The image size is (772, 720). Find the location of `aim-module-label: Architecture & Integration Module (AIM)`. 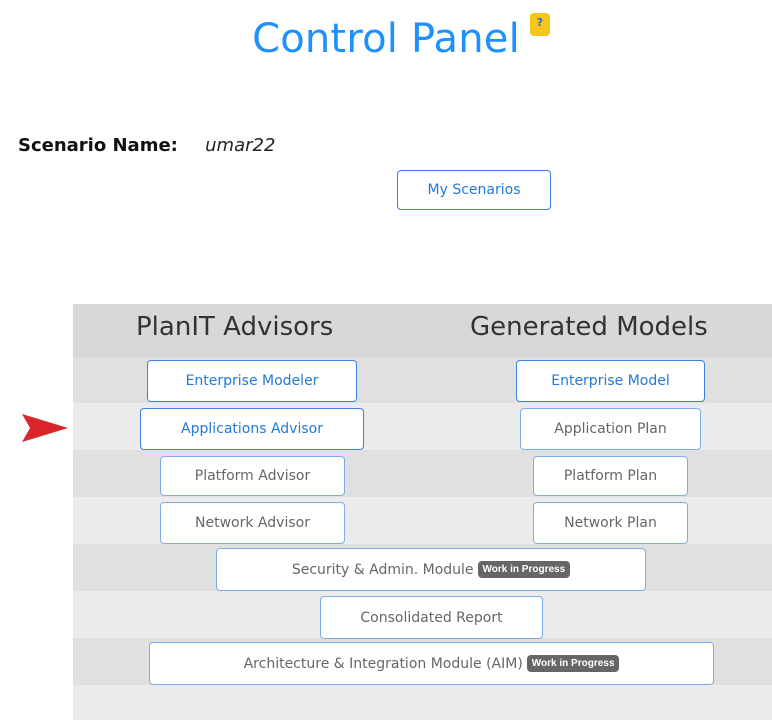

aim-module-label: Architecture & Integration Module (AIM) is located at coordinates (383, 663).